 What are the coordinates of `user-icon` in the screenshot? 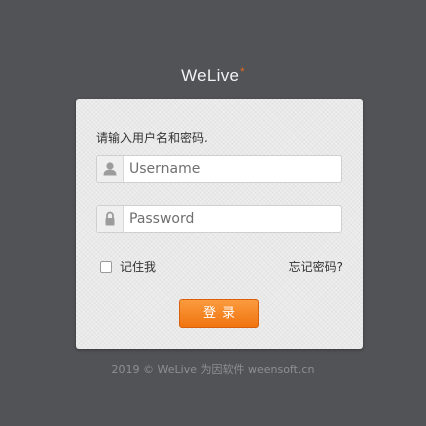 It's located at (110, 169).